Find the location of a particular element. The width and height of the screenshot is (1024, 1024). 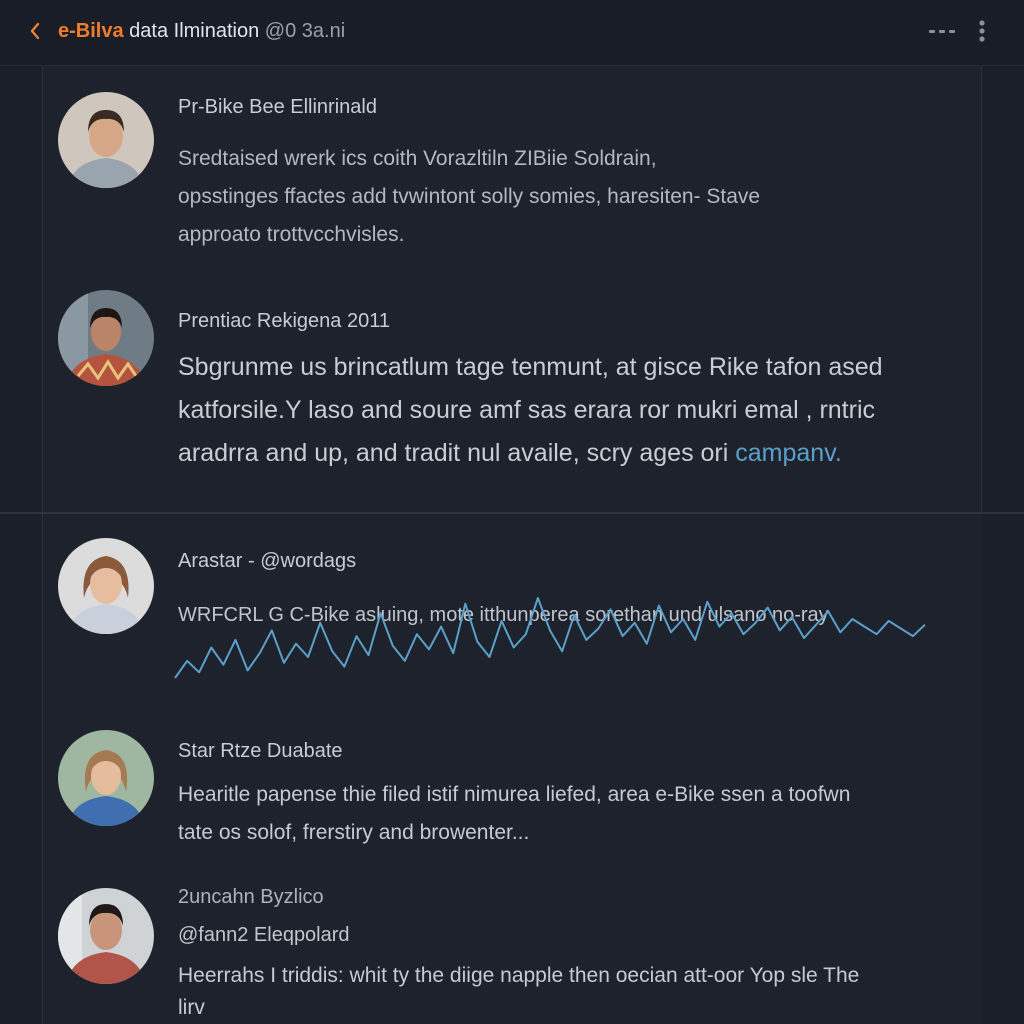

activity-sparkline is located at coordinates (550, 638).